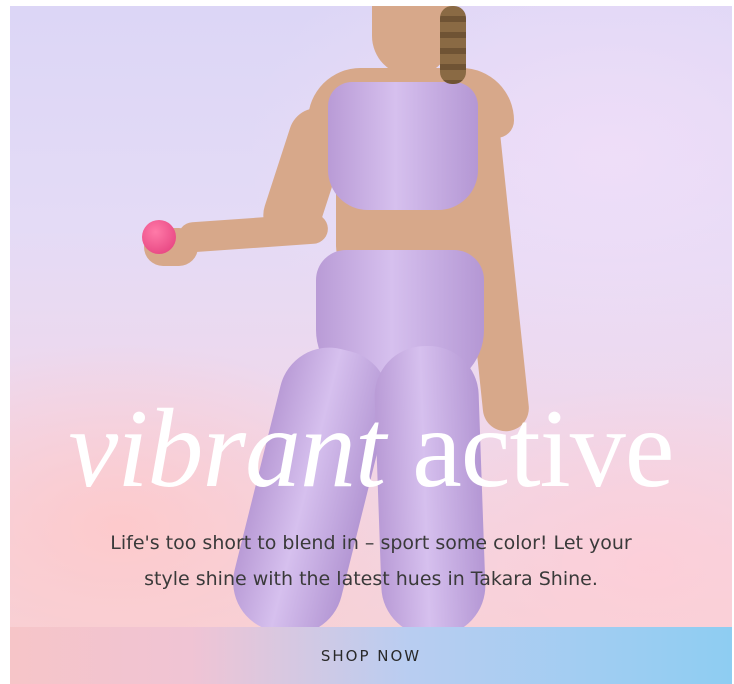 The height and width of the screenshot is (684, 734). I want to click on model-braid, so click(453, 45).